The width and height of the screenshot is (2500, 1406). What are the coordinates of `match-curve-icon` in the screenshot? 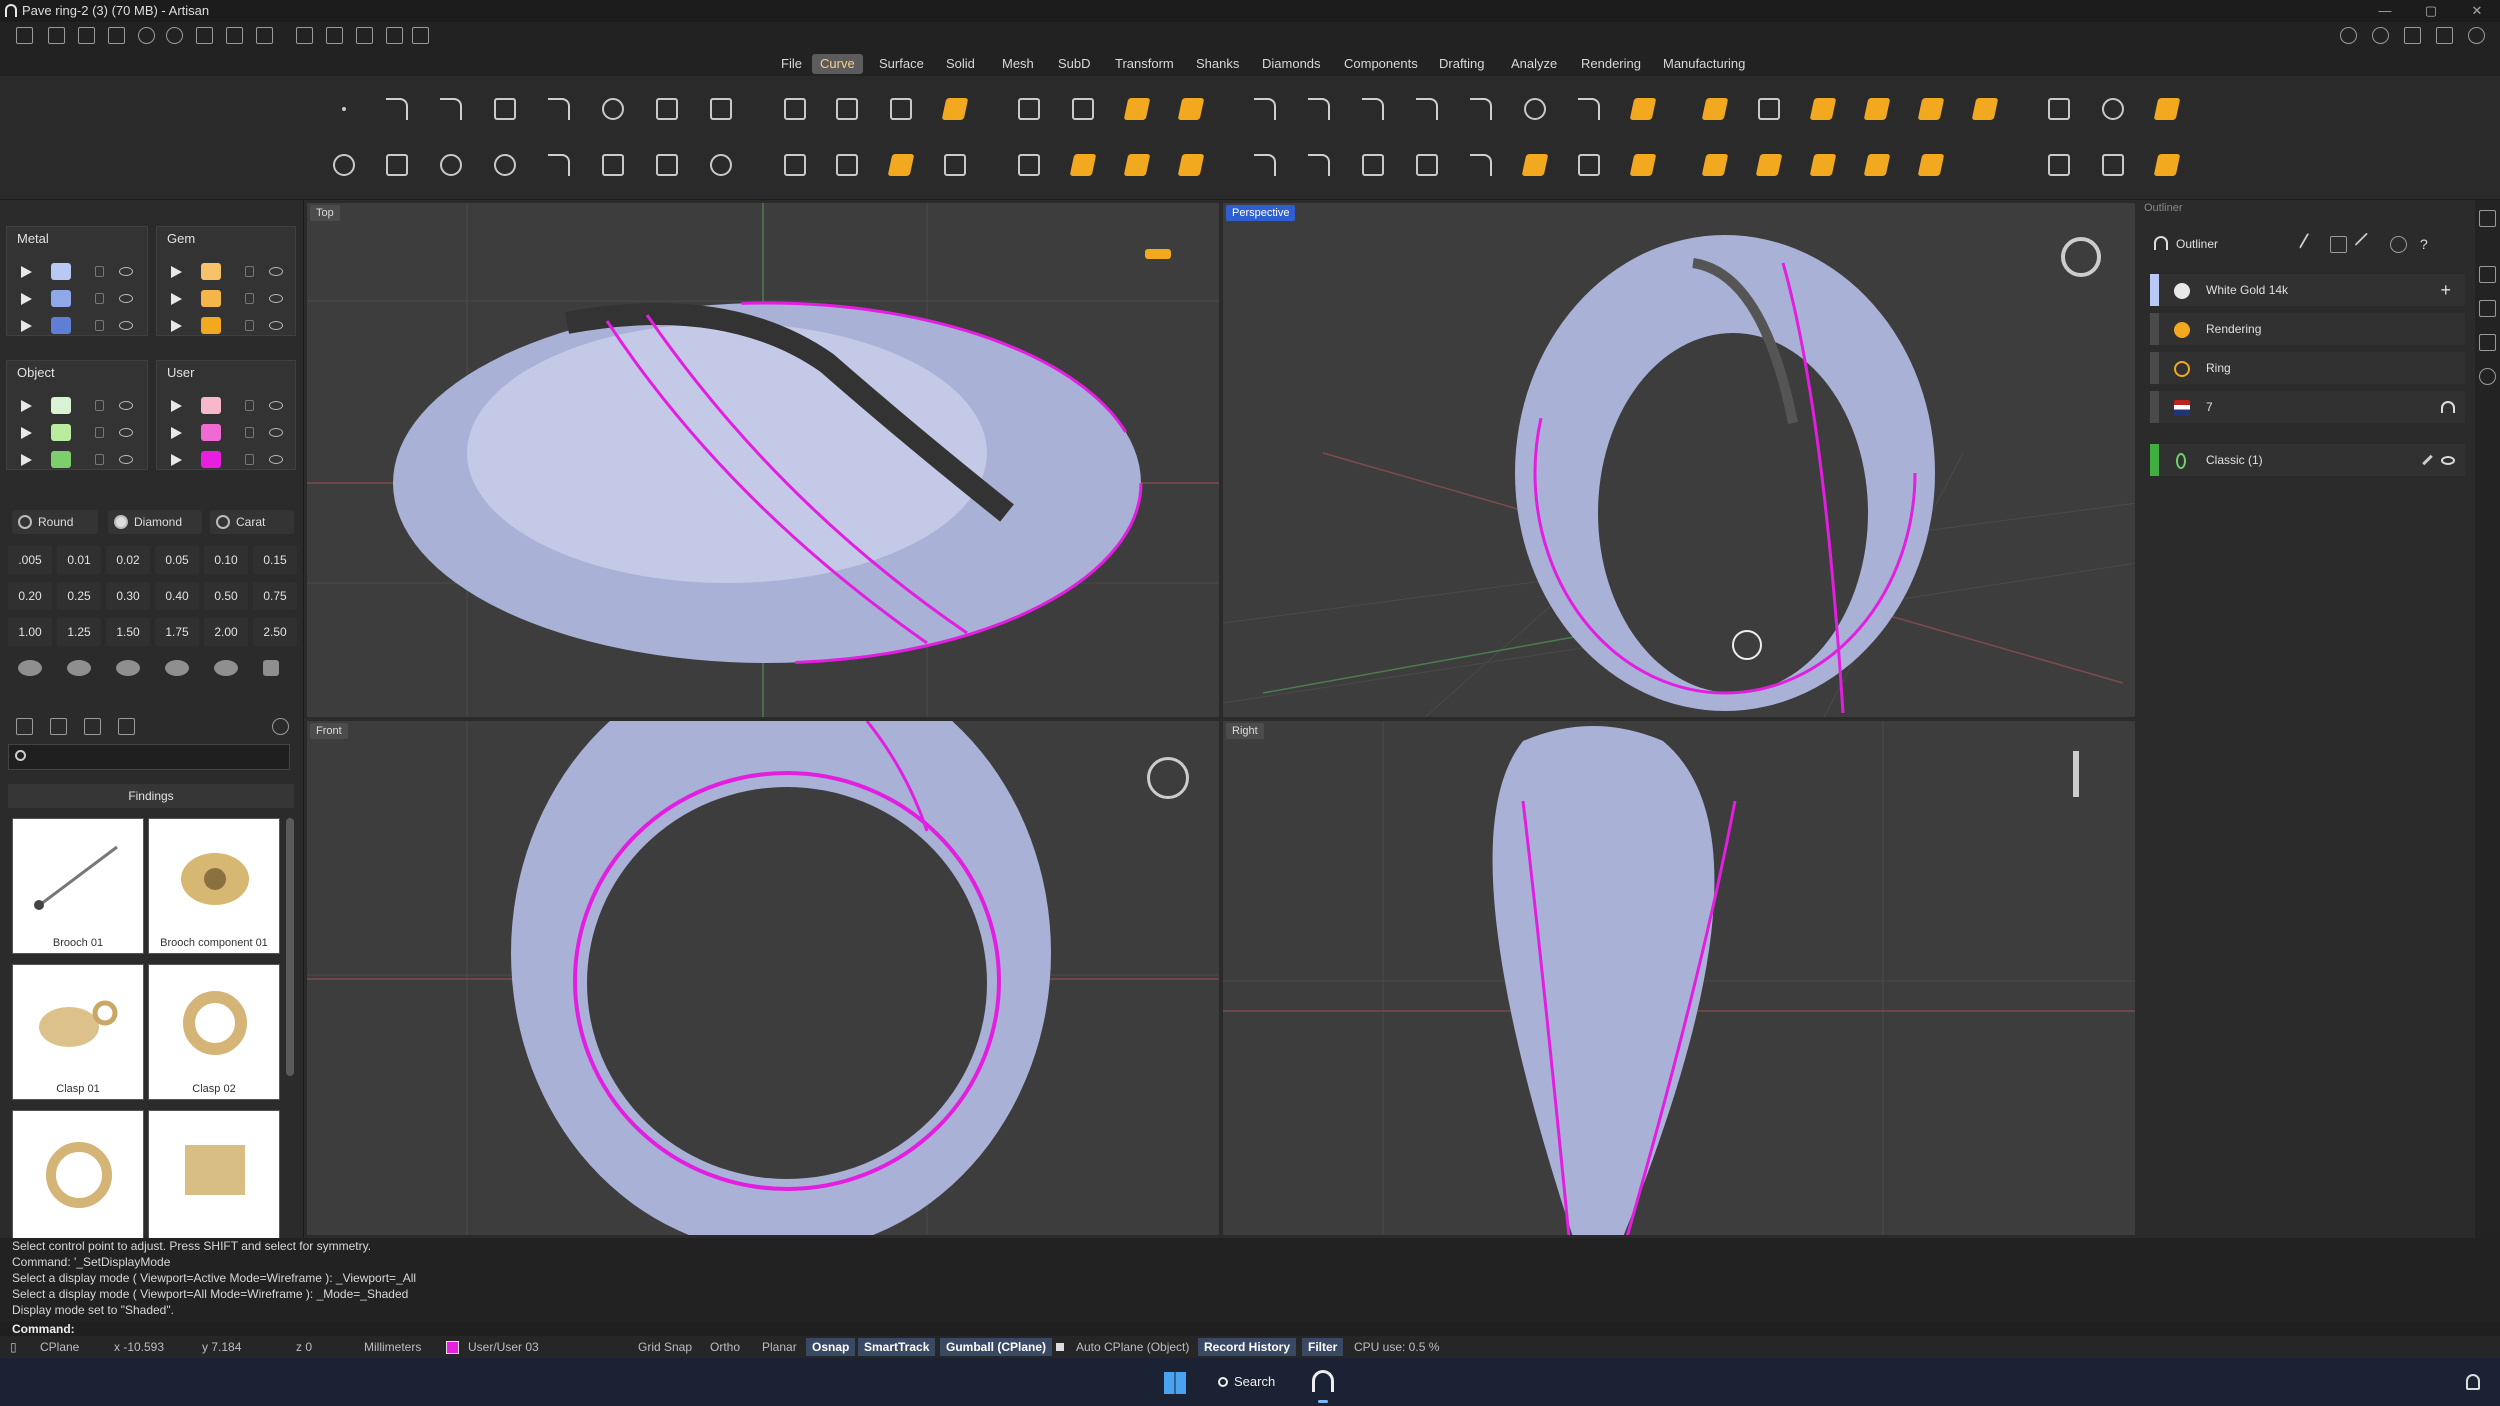 It's located at (1427, 109).